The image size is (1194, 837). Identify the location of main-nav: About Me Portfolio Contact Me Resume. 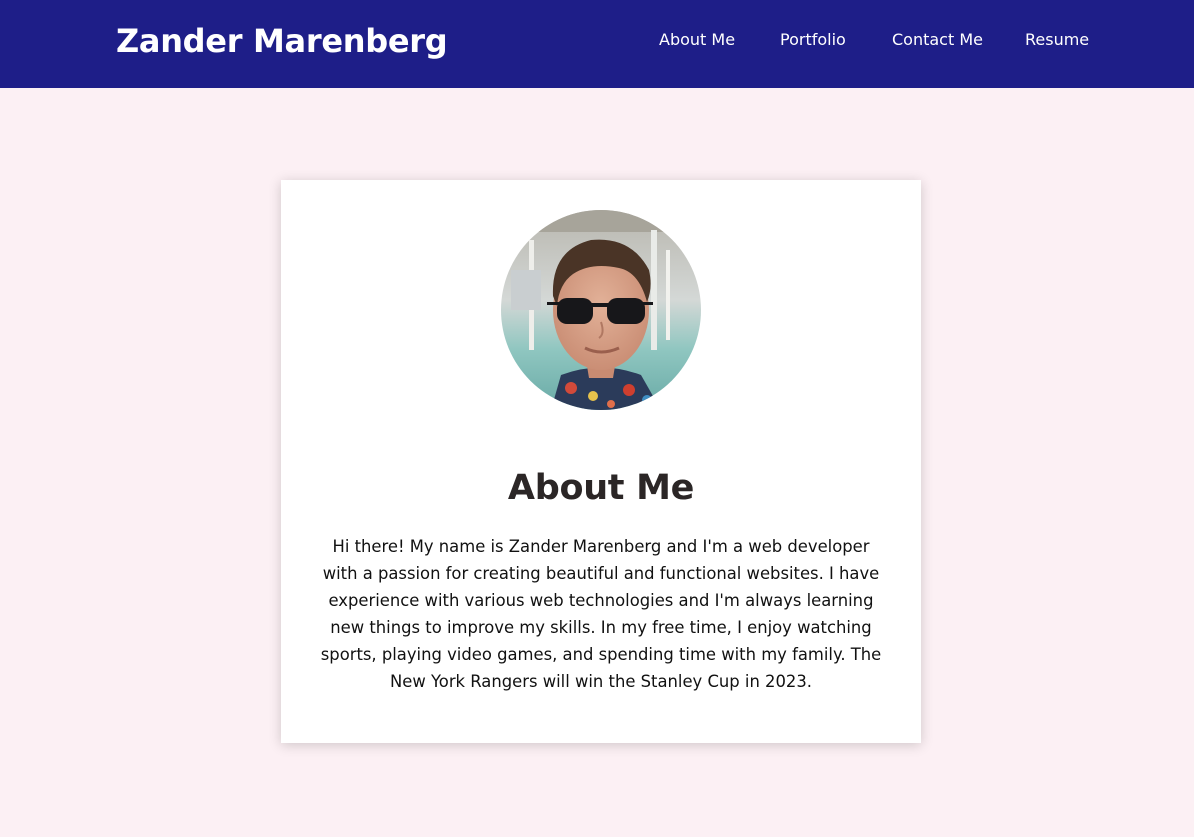
(597, 41).